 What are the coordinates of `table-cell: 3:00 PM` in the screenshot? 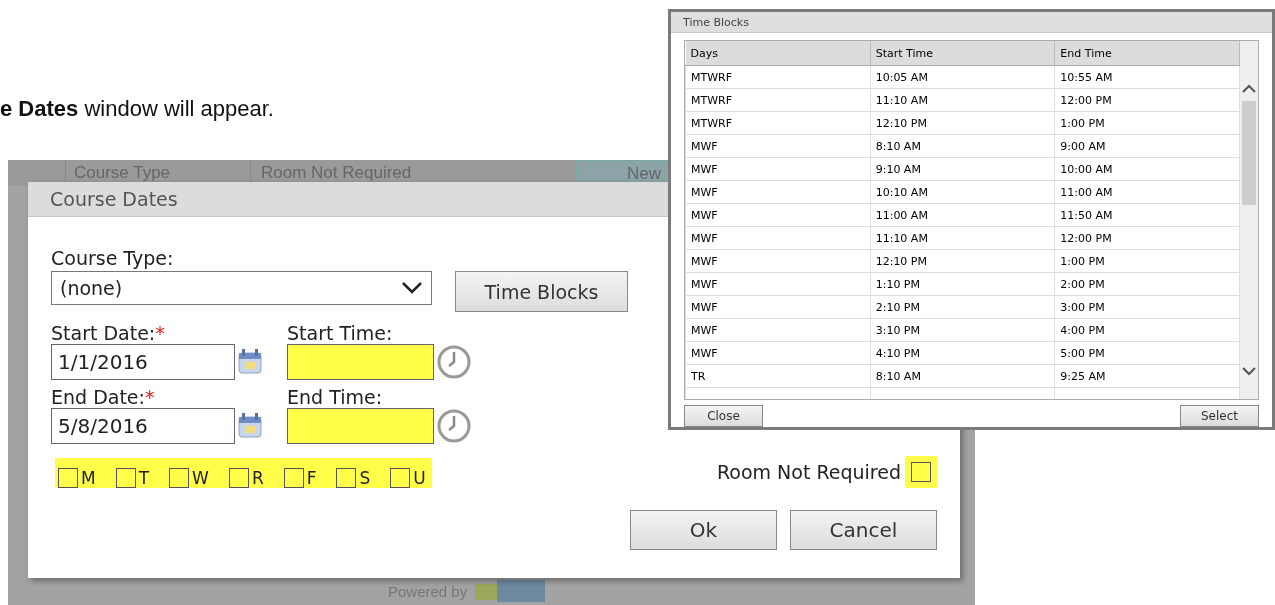 It's located at (1147, 307).